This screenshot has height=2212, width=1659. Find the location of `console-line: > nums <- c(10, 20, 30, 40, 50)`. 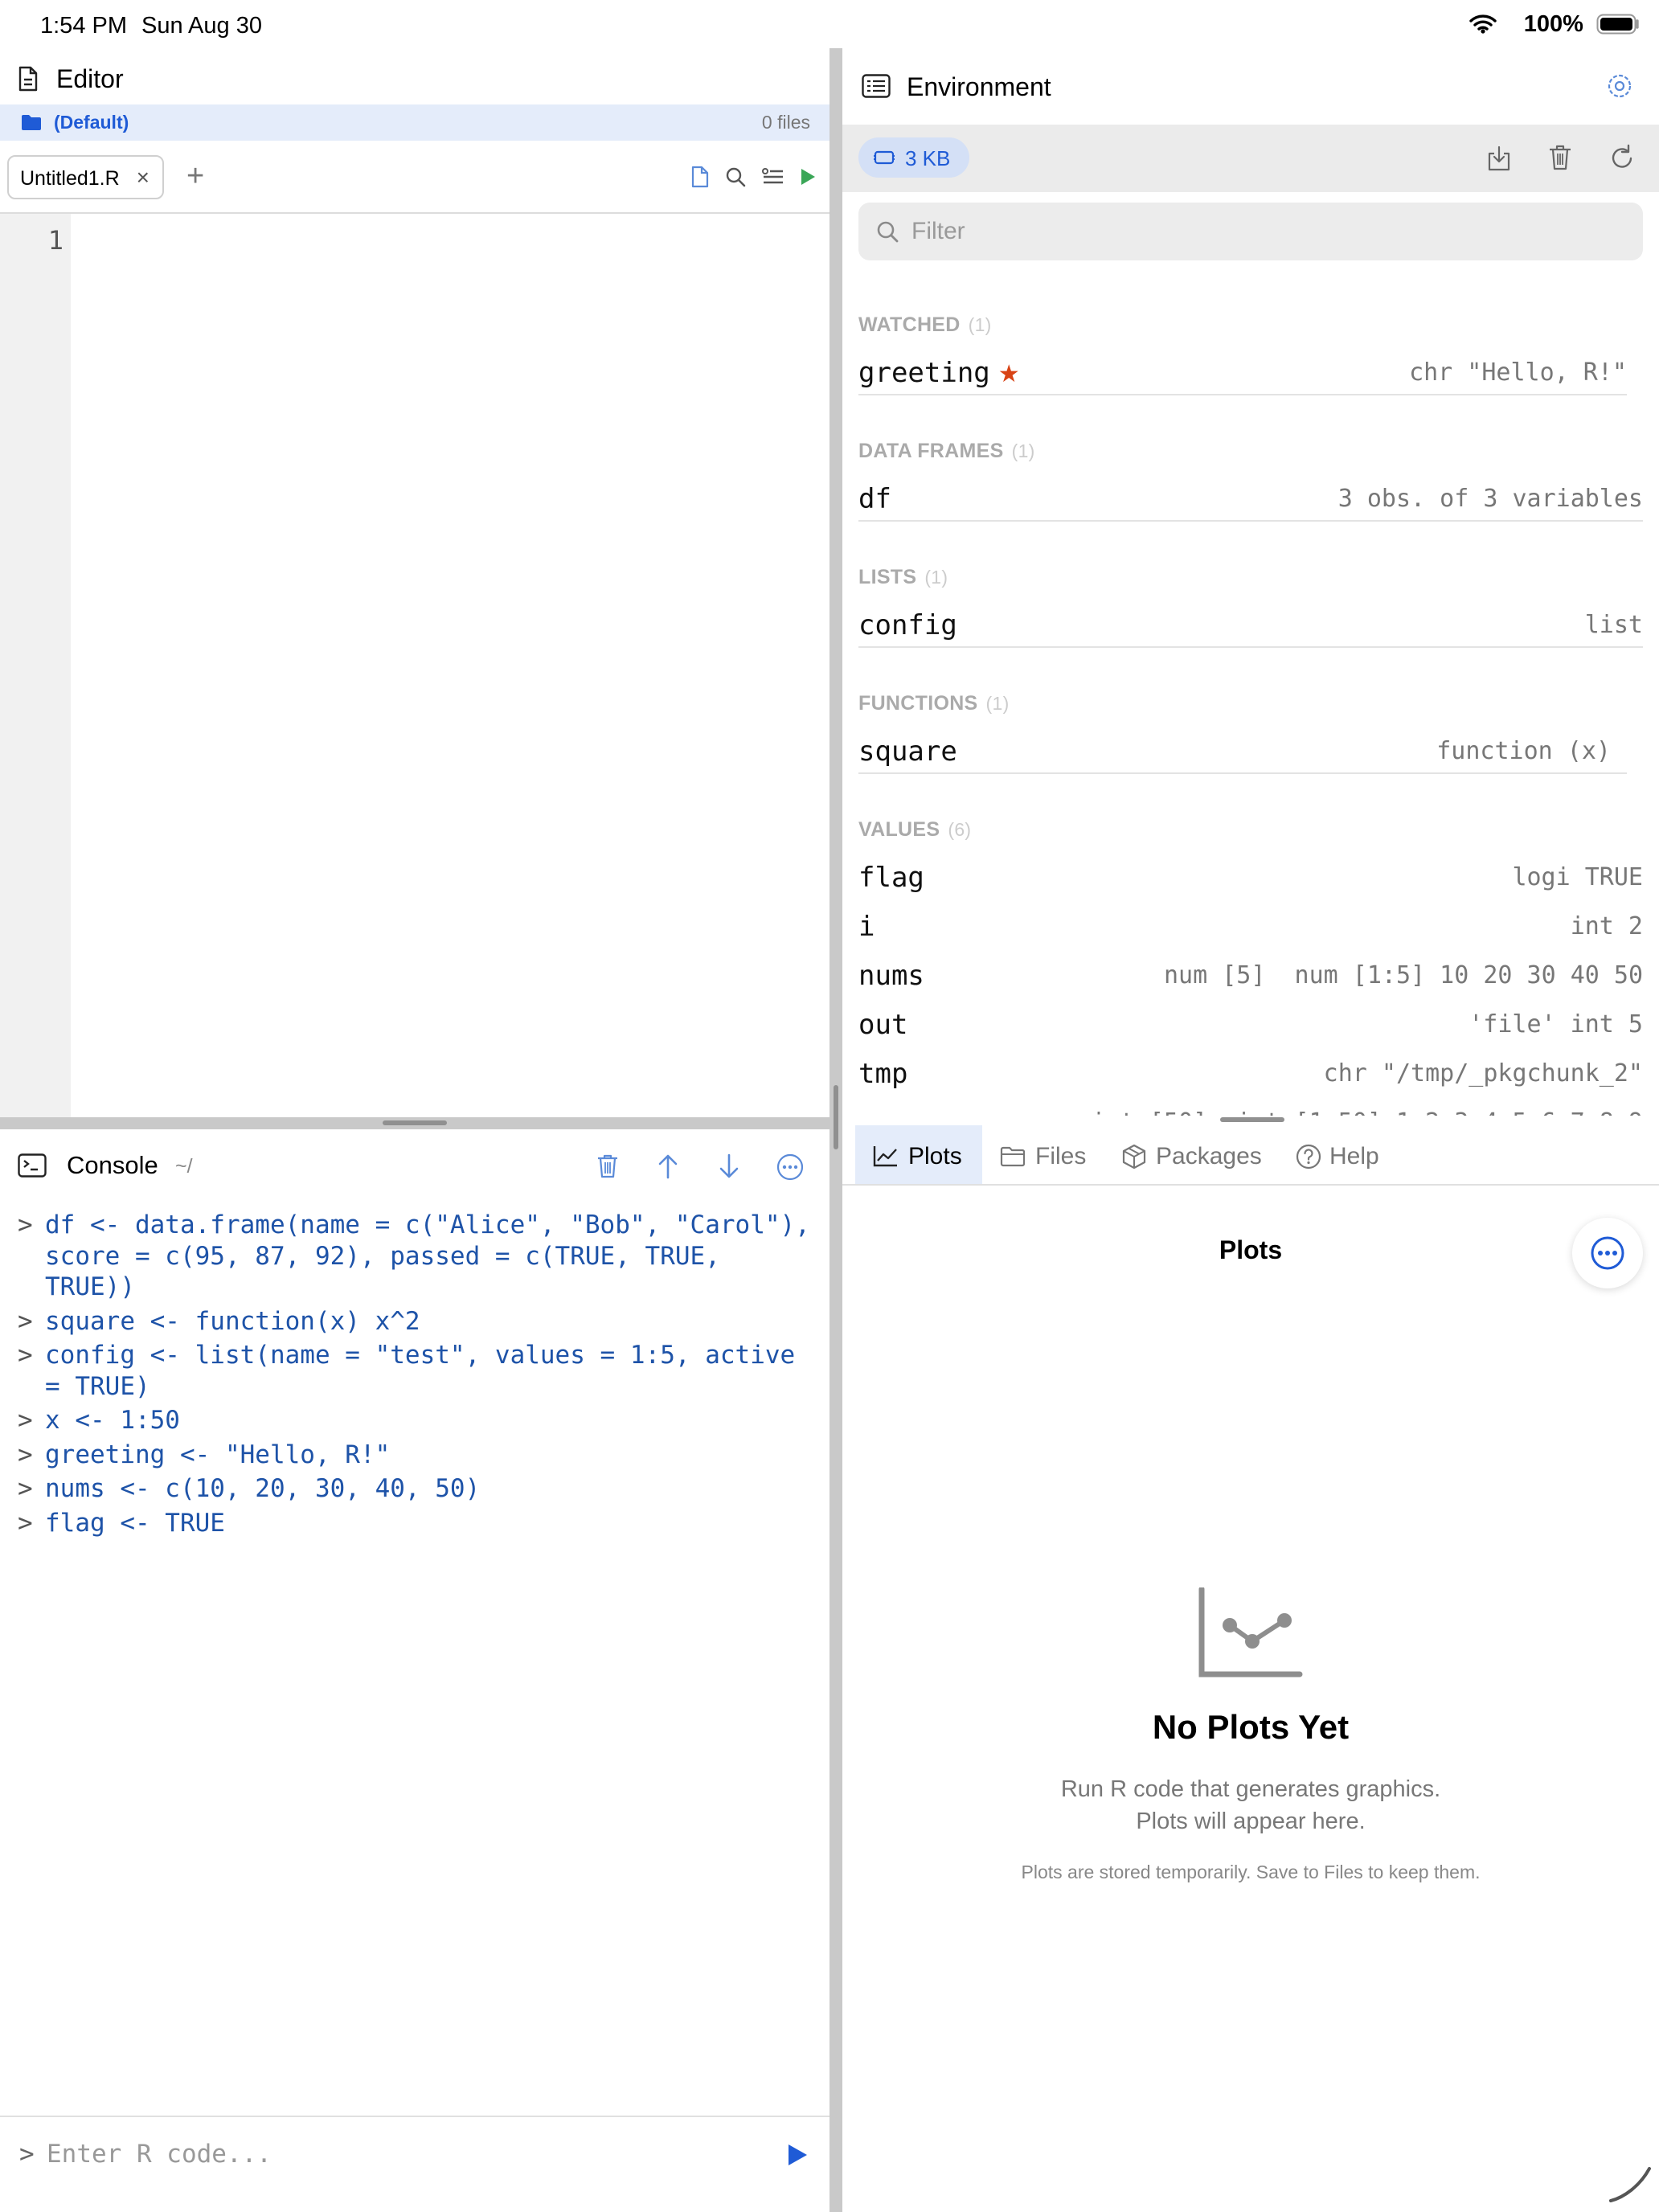

console-line: > nums <- c(10, 20, 30, 40, 50) is located at coordinates (249, 1488).